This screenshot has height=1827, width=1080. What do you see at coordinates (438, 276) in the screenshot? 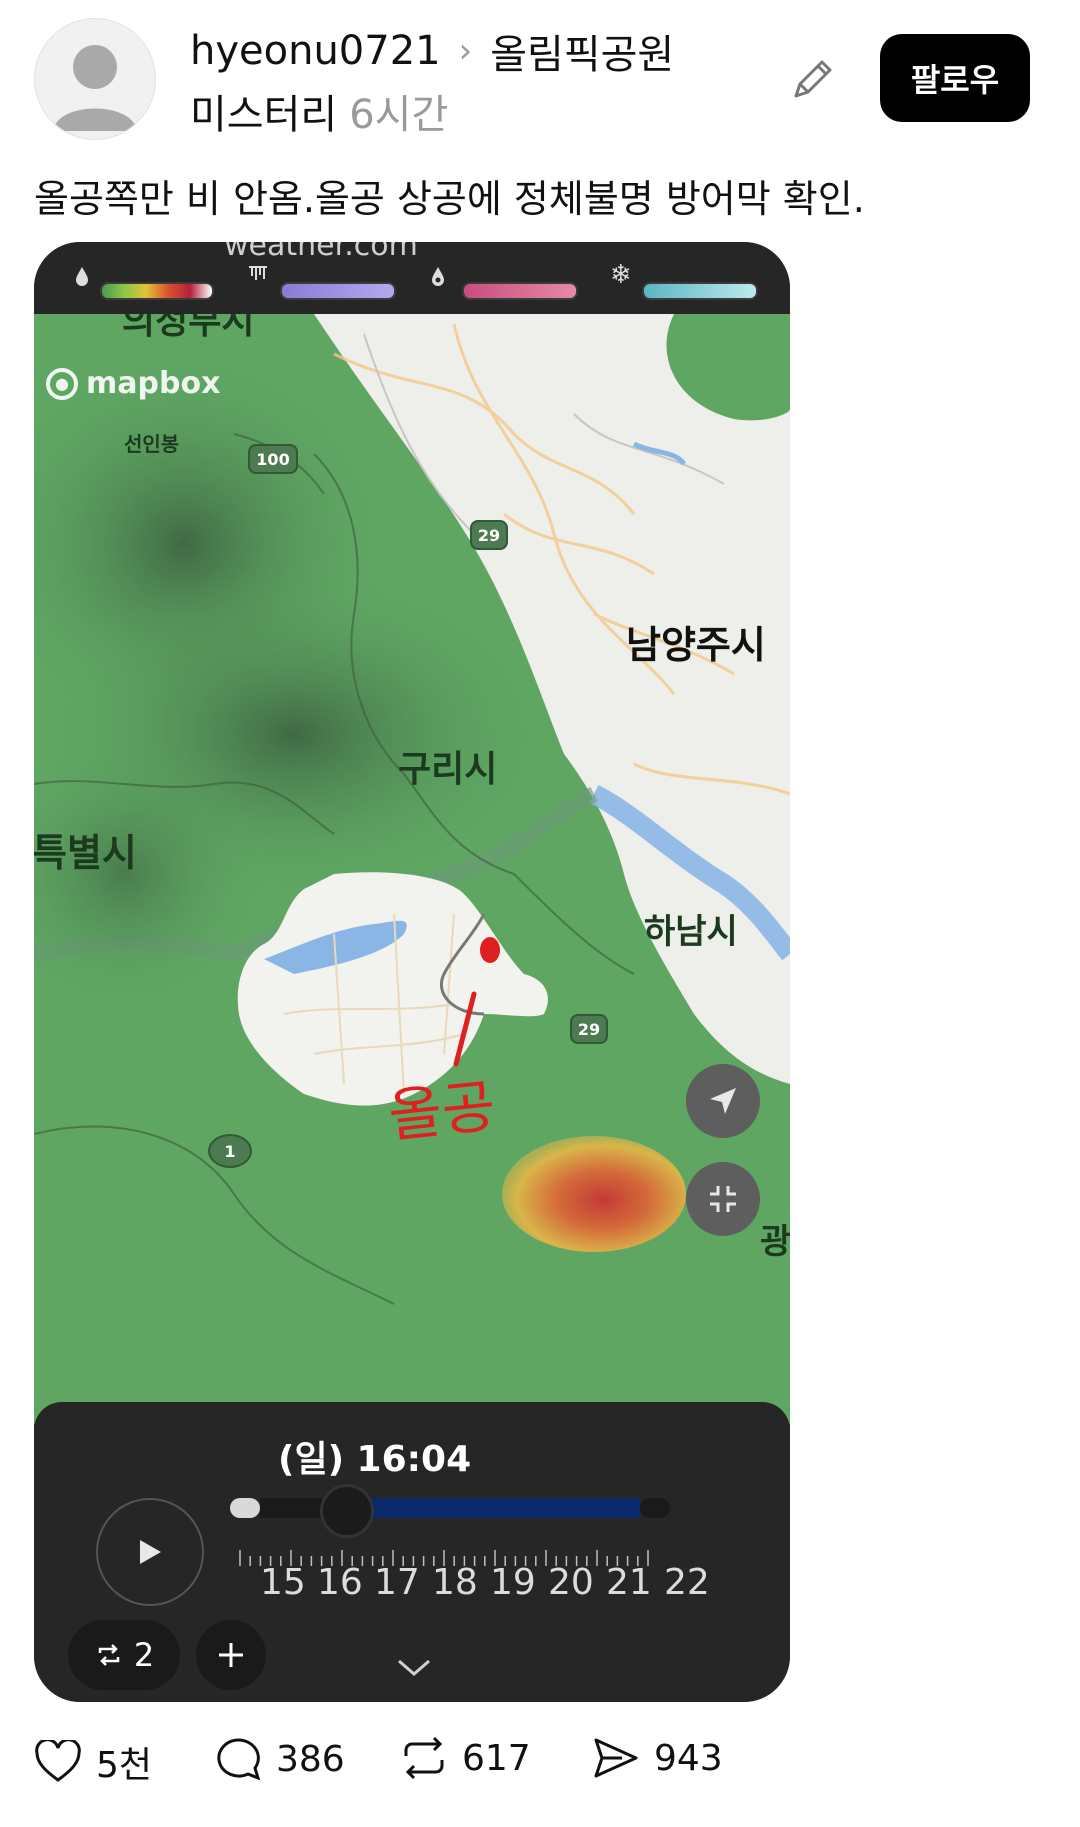
I see `mixed-icon` at bounding box center [438, 276].